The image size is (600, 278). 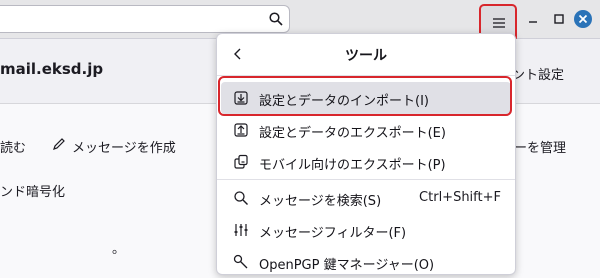 I want to click on key-icon, so click(x=240, y=261).